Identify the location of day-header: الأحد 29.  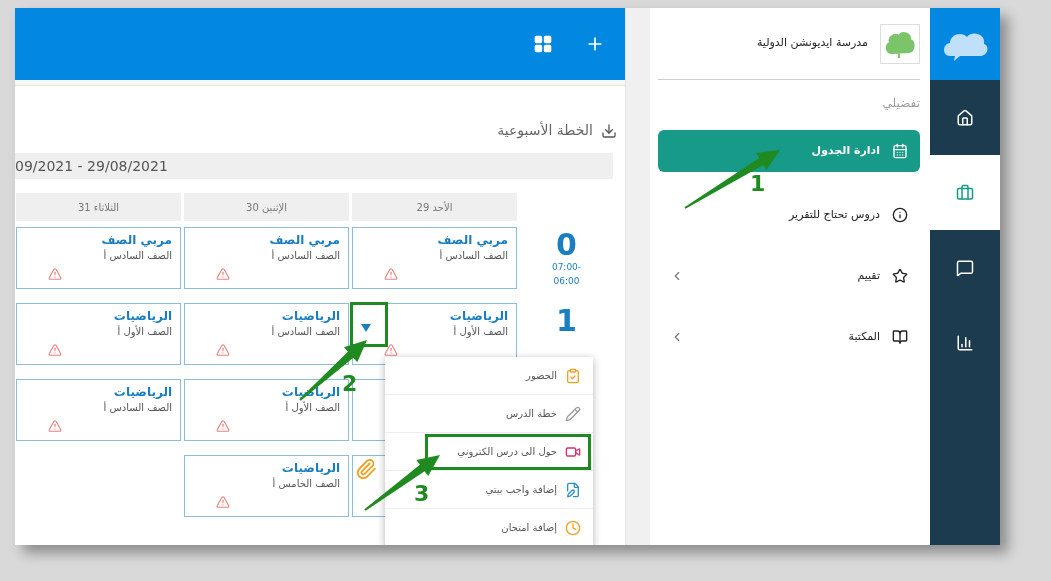
(434, 207).